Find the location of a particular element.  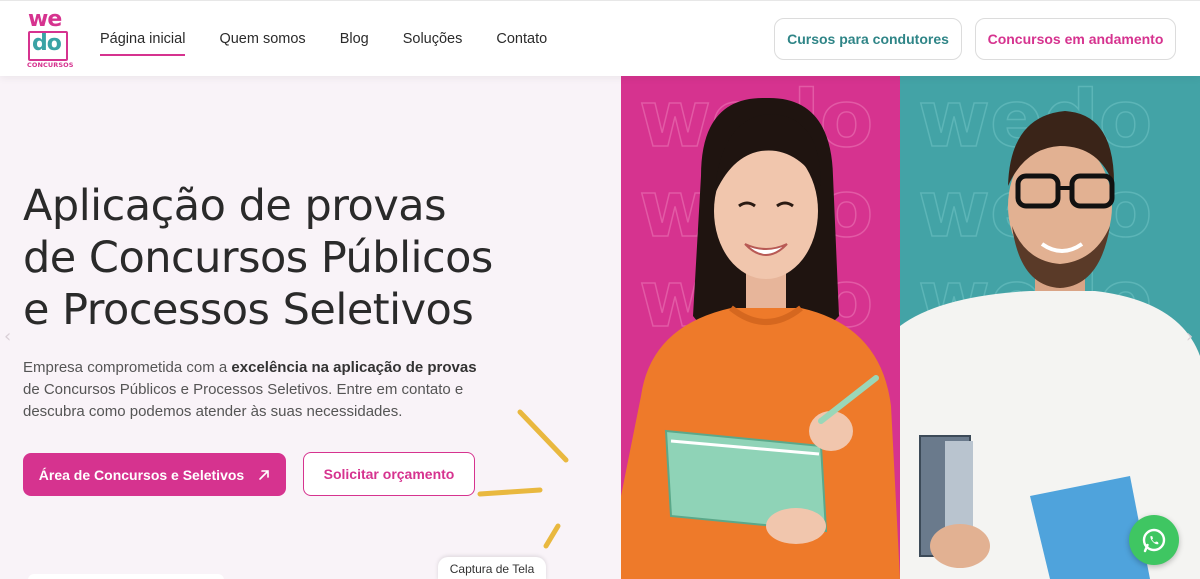

nav-item-about: Quem somos is located at coordinates (262, 39).